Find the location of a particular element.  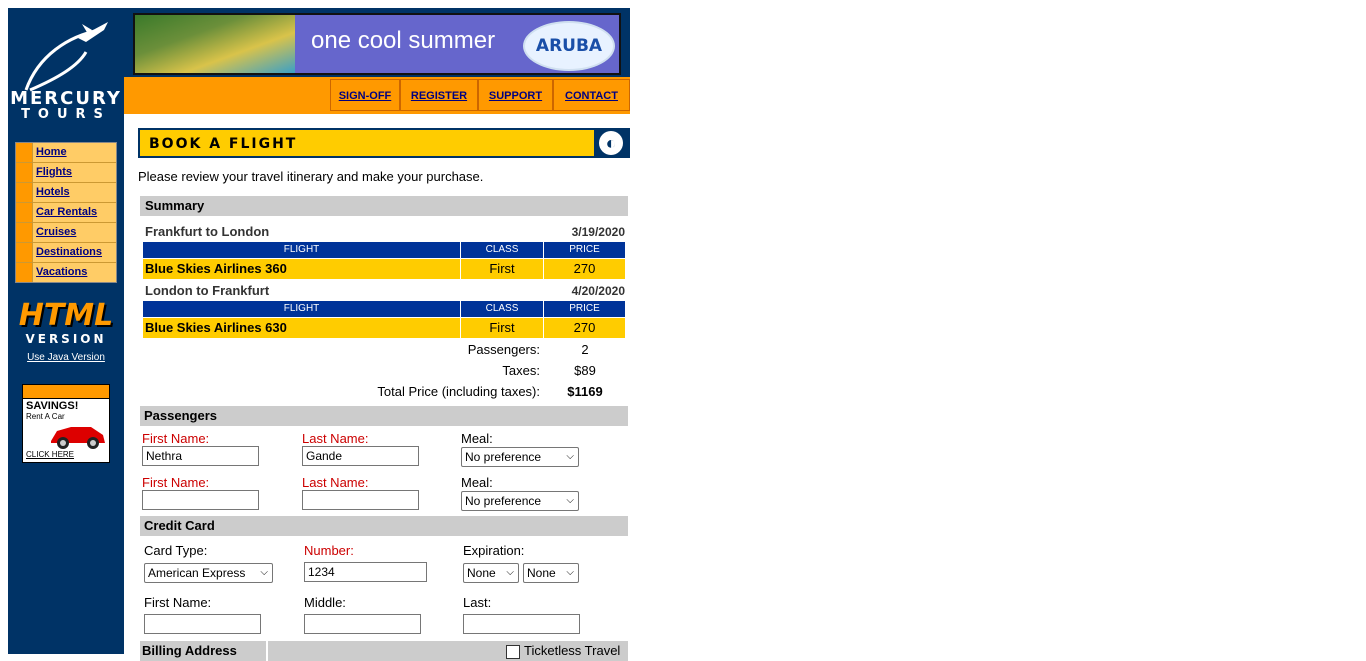

outbound-flight-row: Blue Skies Airlines 360 First 270 is located at coordinates (384, 269).